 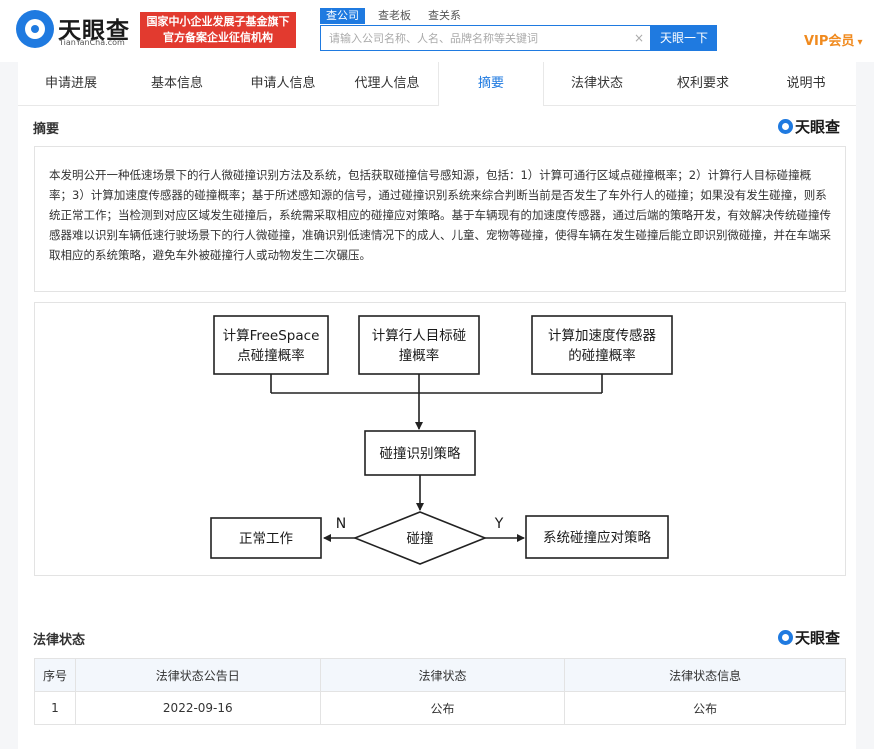 I want to click on flow-box-pedestrian, so click(x=419, y=345).